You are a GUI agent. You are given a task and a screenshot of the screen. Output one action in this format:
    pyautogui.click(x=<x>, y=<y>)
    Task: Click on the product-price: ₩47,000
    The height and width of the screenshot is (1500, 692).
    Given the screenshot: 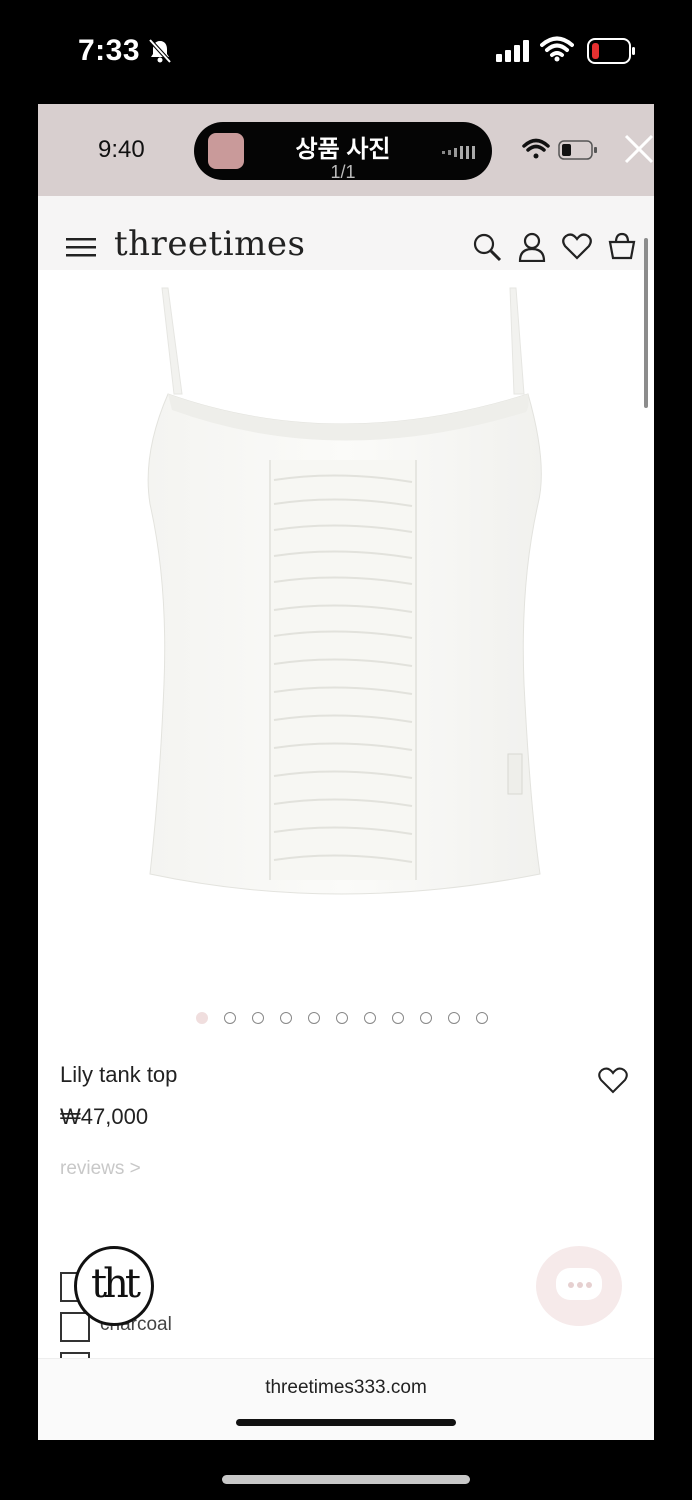 What is the action you would take?
    pyautogui.click(x=104, y=1116)
    